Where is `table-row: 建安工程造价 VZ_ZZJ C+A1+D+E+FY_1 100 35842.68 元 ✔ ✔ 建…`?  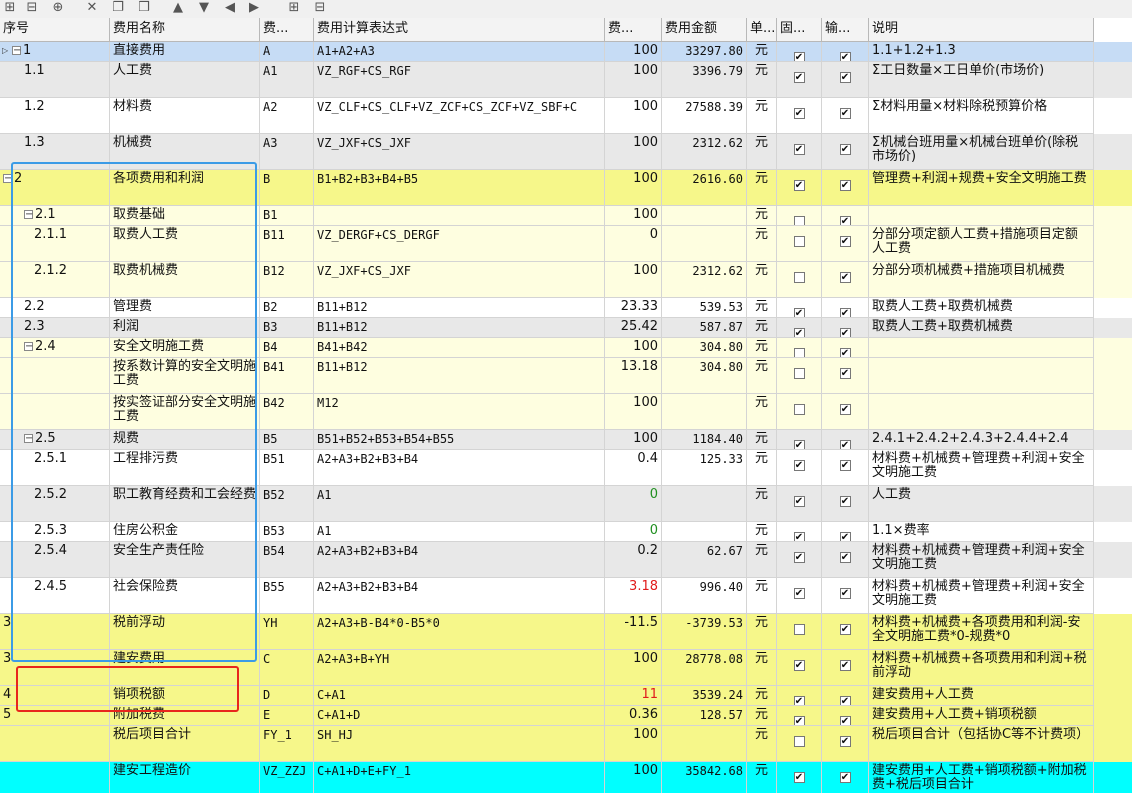 table-row: 建安工程造价 VZ_ZZJ C+A1+D+E+FY_1 100 35842.68 元 ✔ ✔ 建… is located at coordinates (566, 777).